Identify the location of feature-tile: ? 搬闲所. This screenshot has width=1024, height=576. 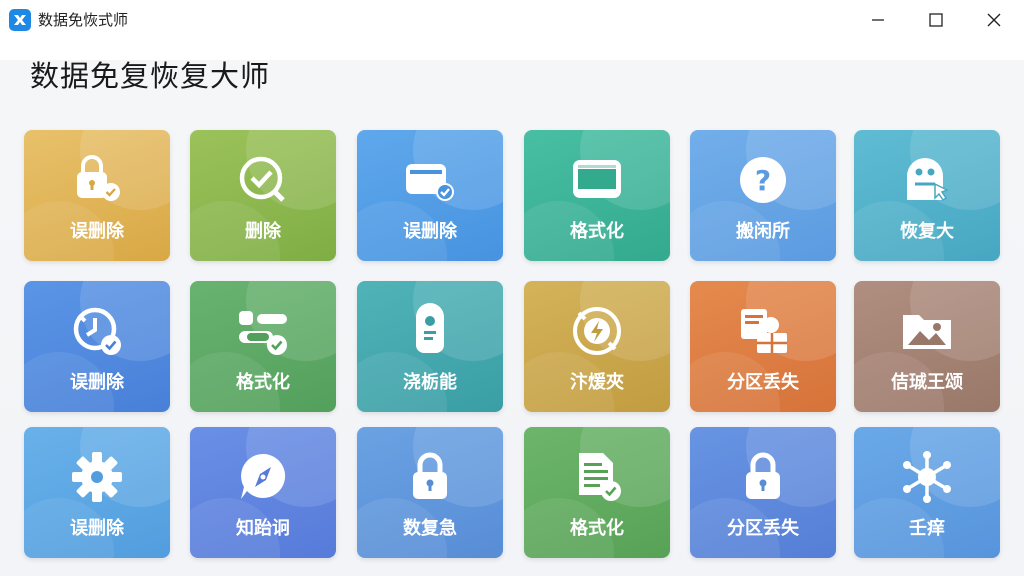
(763, 195).